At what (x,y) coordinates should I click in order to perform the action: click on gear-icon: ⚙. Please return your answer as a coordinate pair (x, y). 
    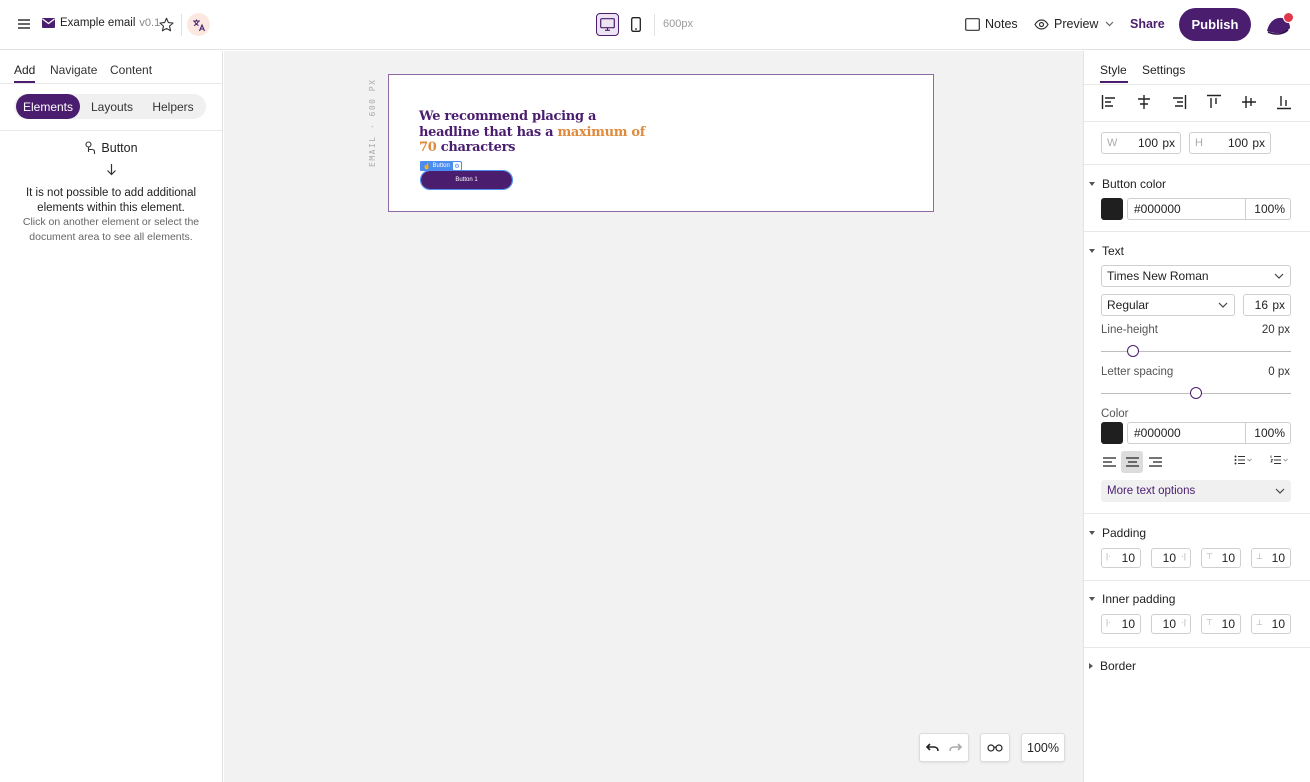
    Looking at the image, I should click on (457, 166).